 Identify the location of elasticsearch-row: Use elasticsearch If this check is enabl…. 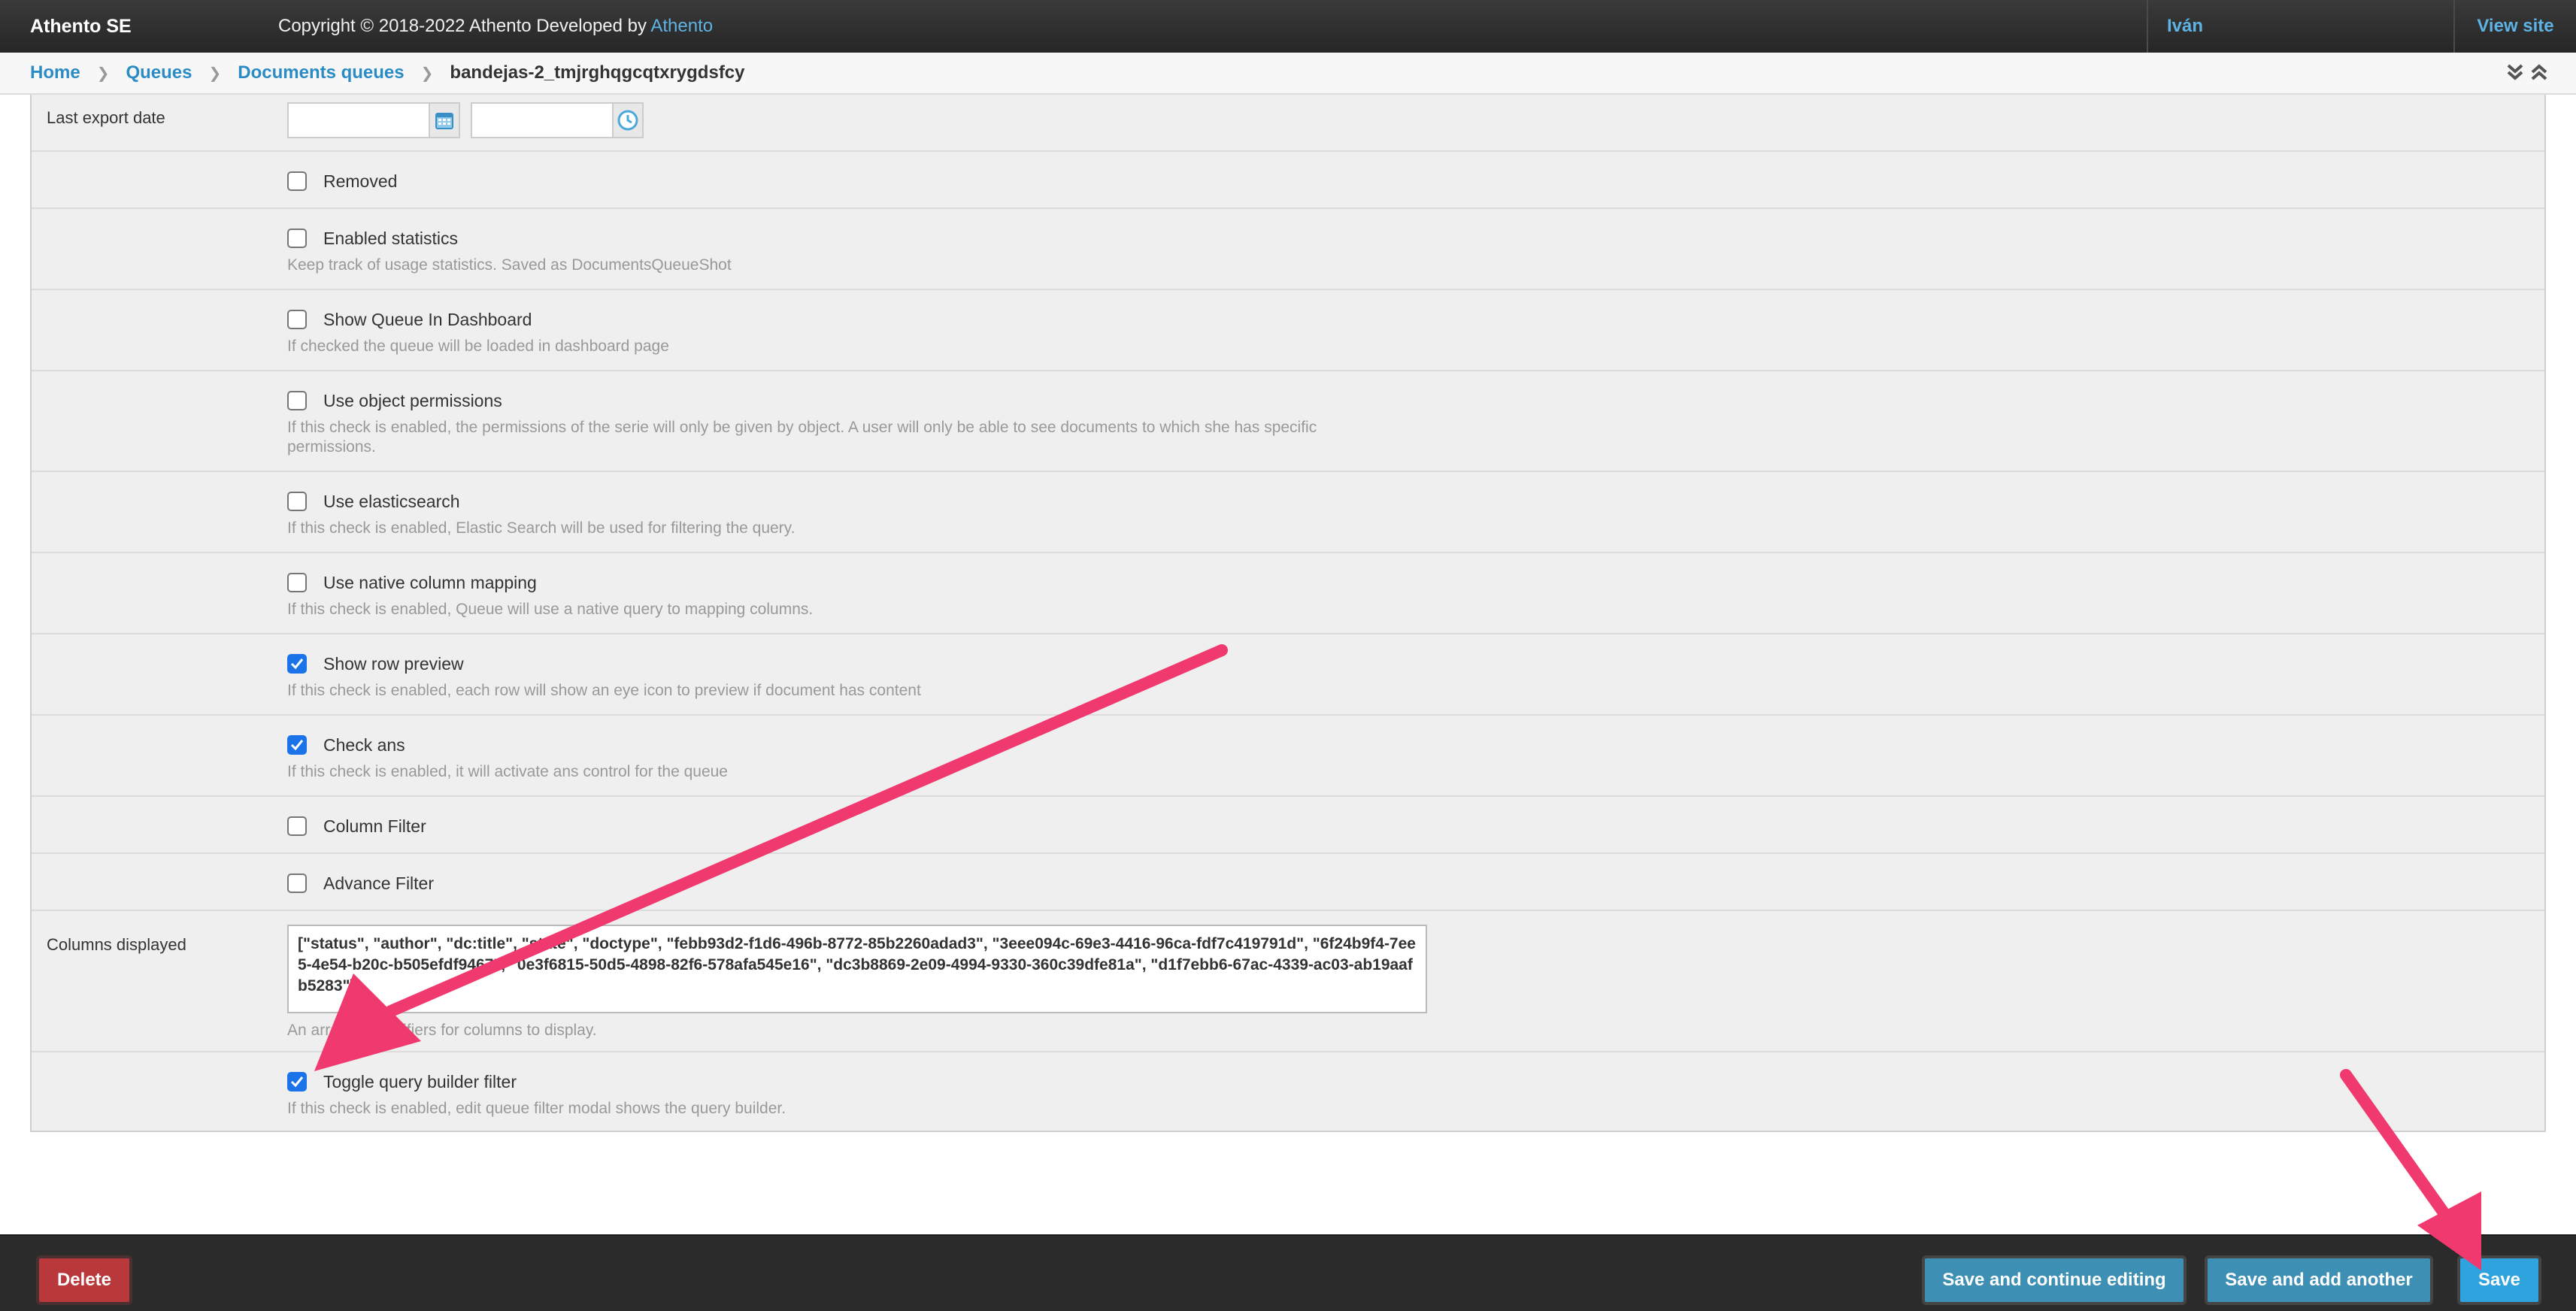
(1288, 512).